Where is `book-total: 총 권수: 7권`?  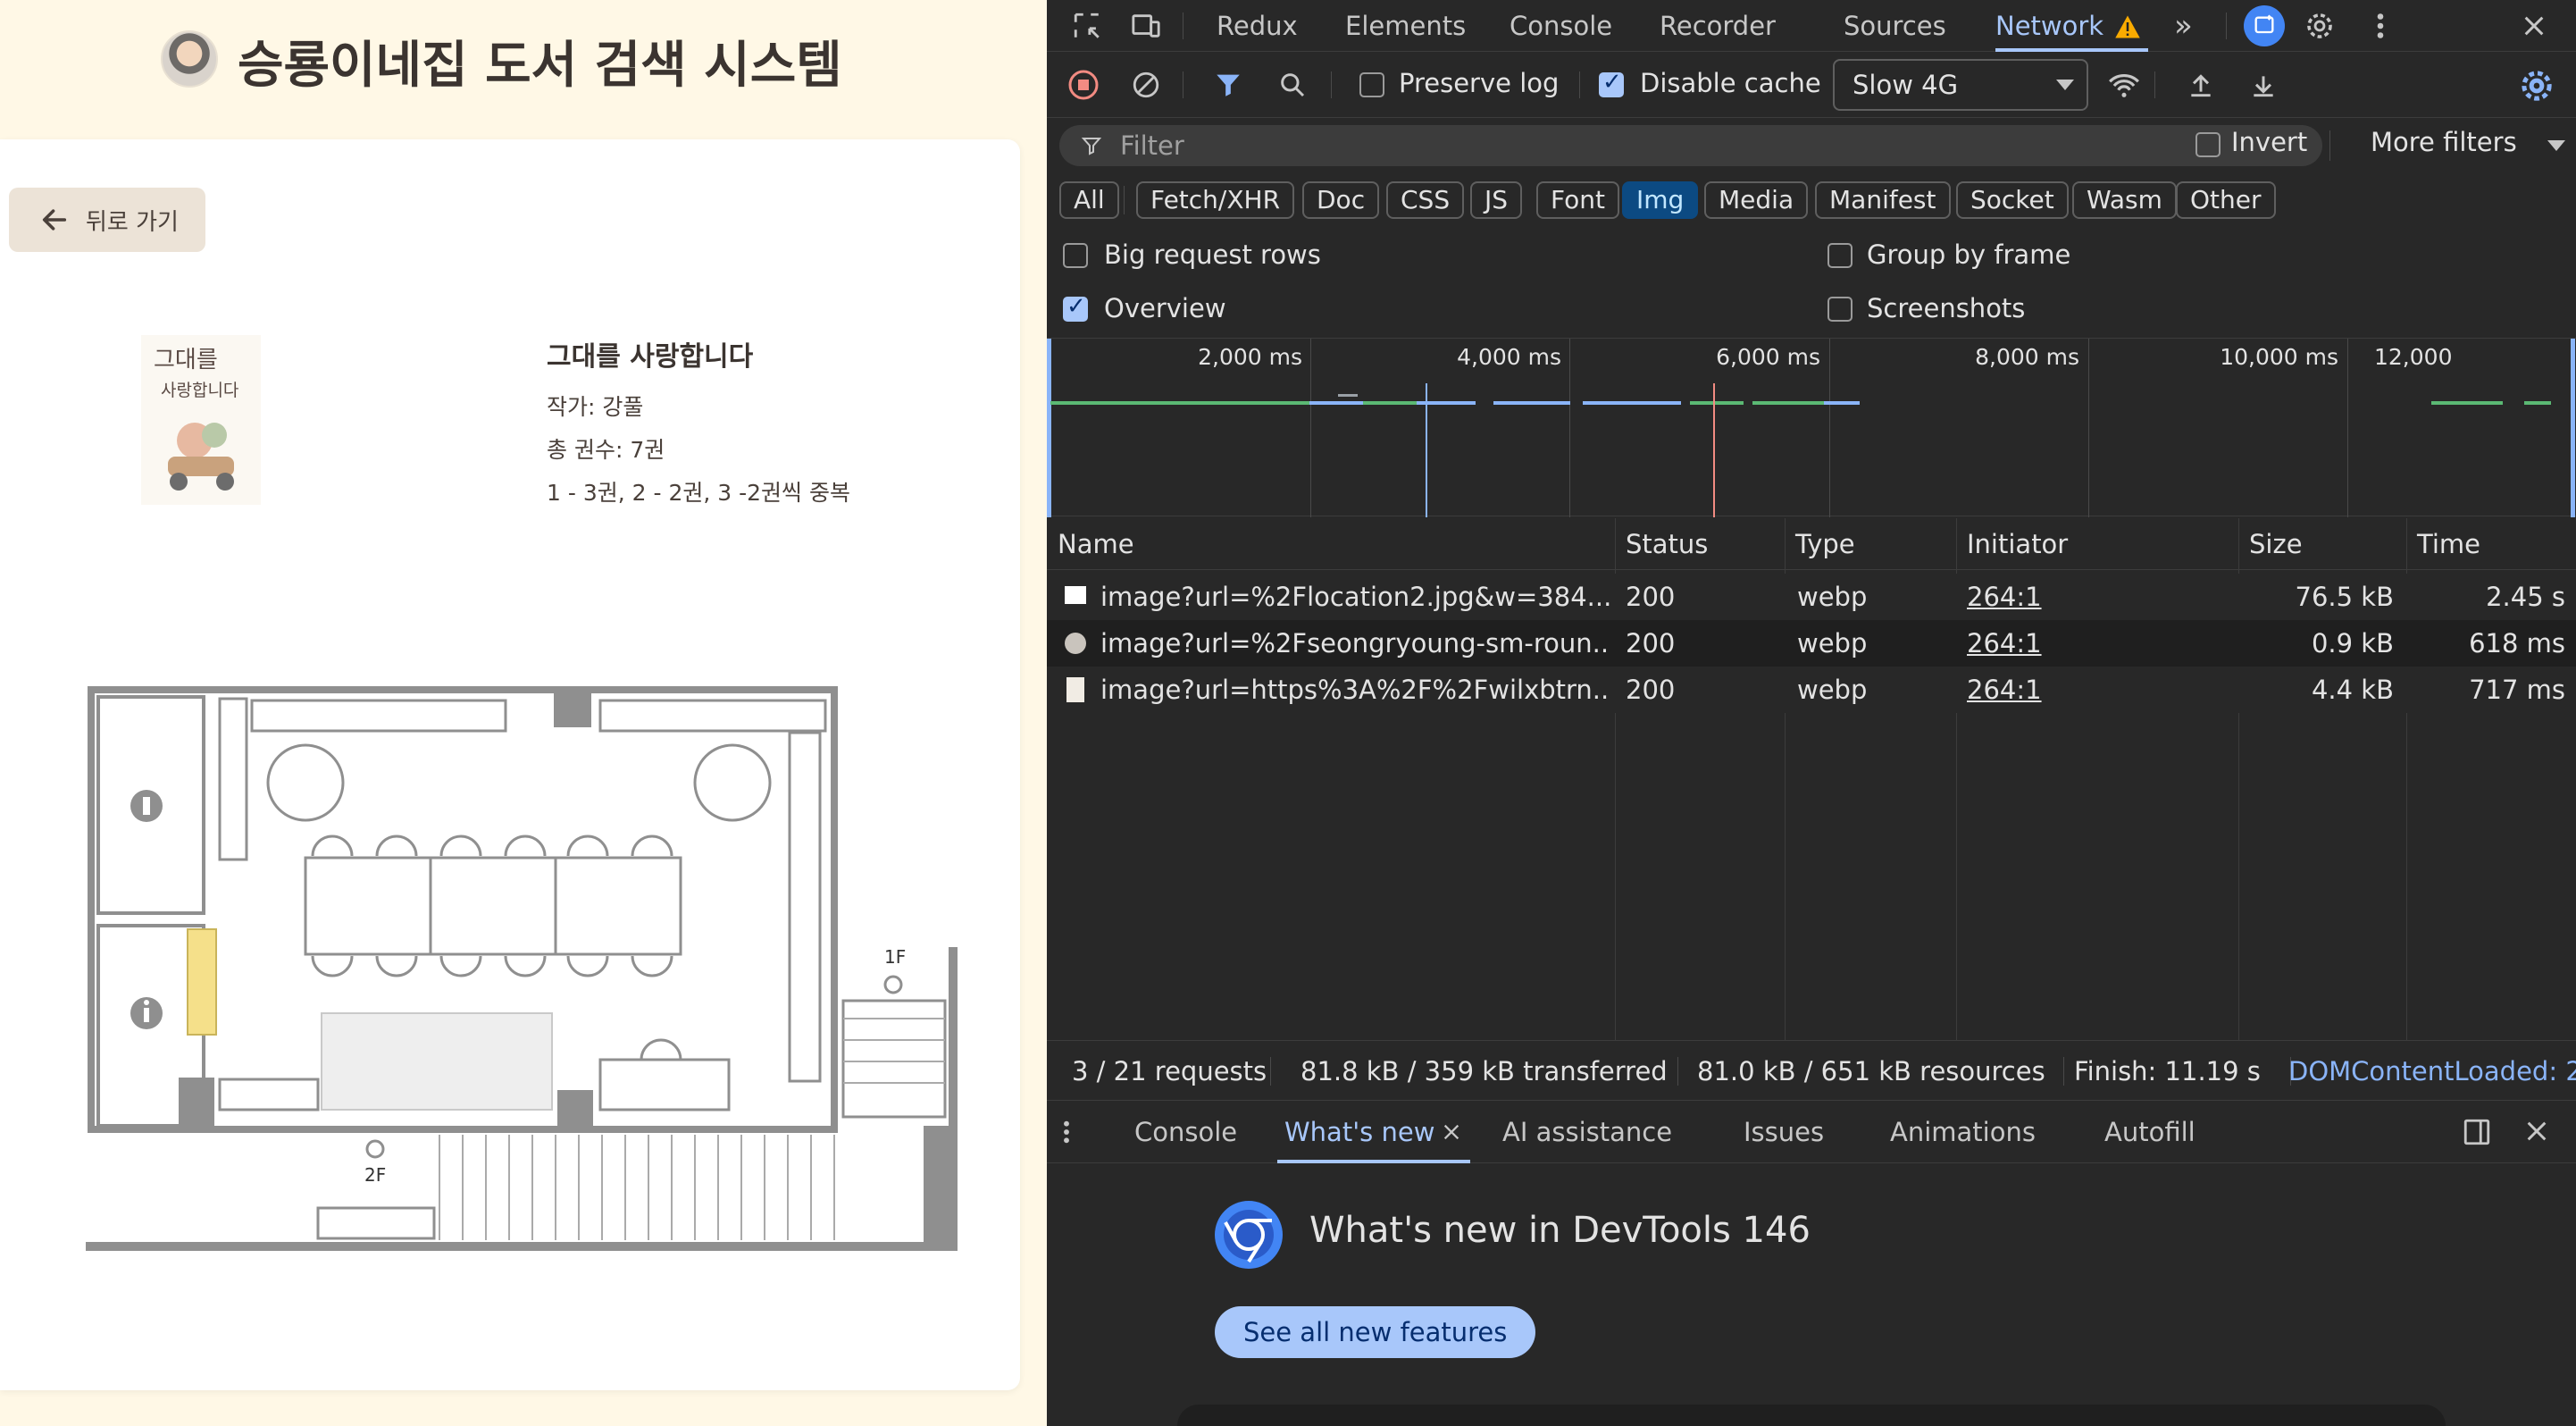
book-total: 총 권수: 7권 is located at coordinates (606, 450).